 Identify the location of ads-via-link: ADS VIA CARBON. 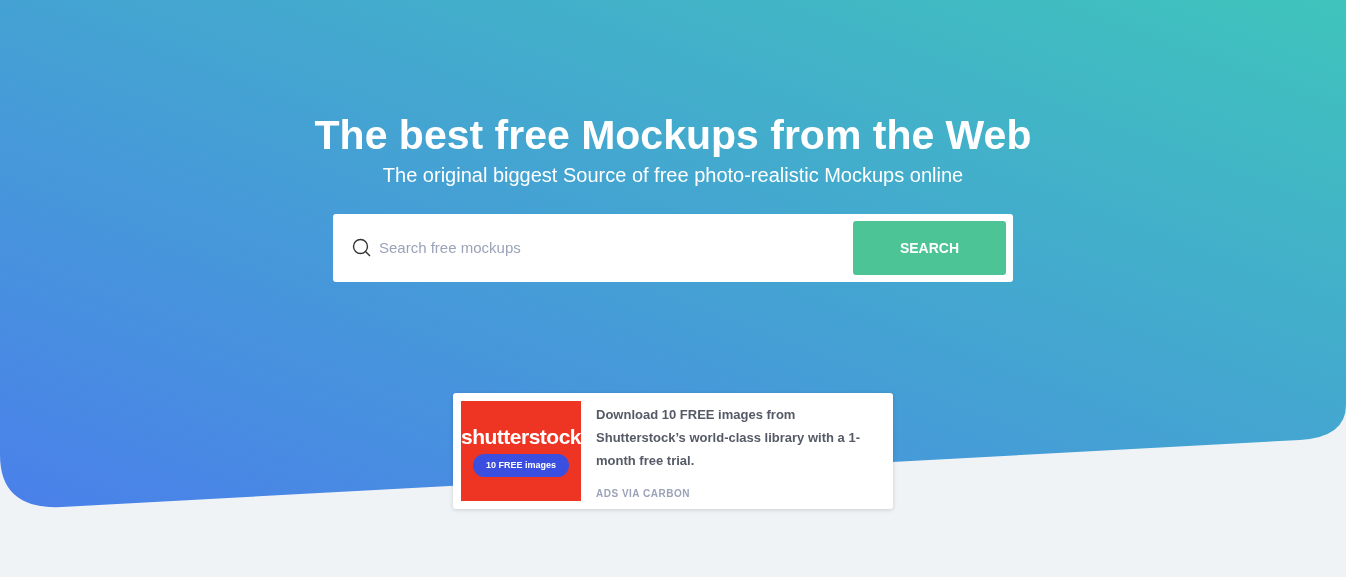
(740, 493).